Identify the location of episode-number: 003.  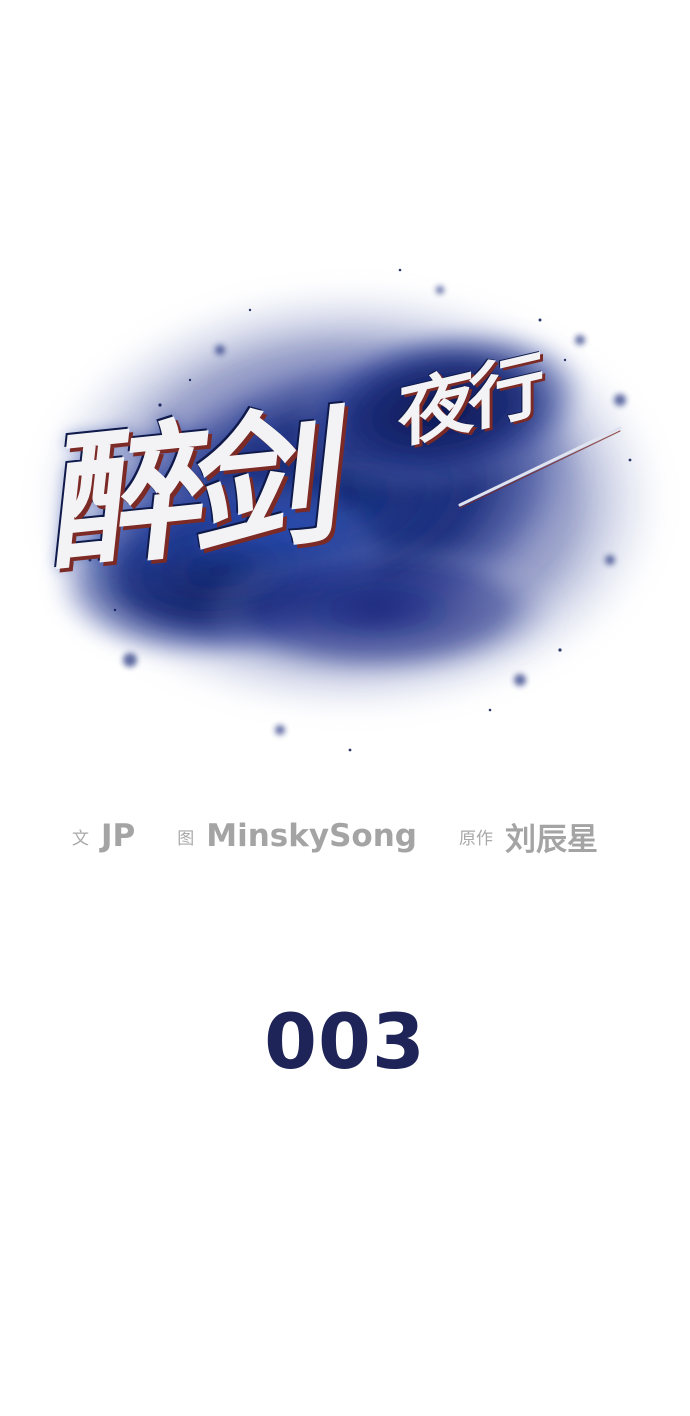
(345, 1041).